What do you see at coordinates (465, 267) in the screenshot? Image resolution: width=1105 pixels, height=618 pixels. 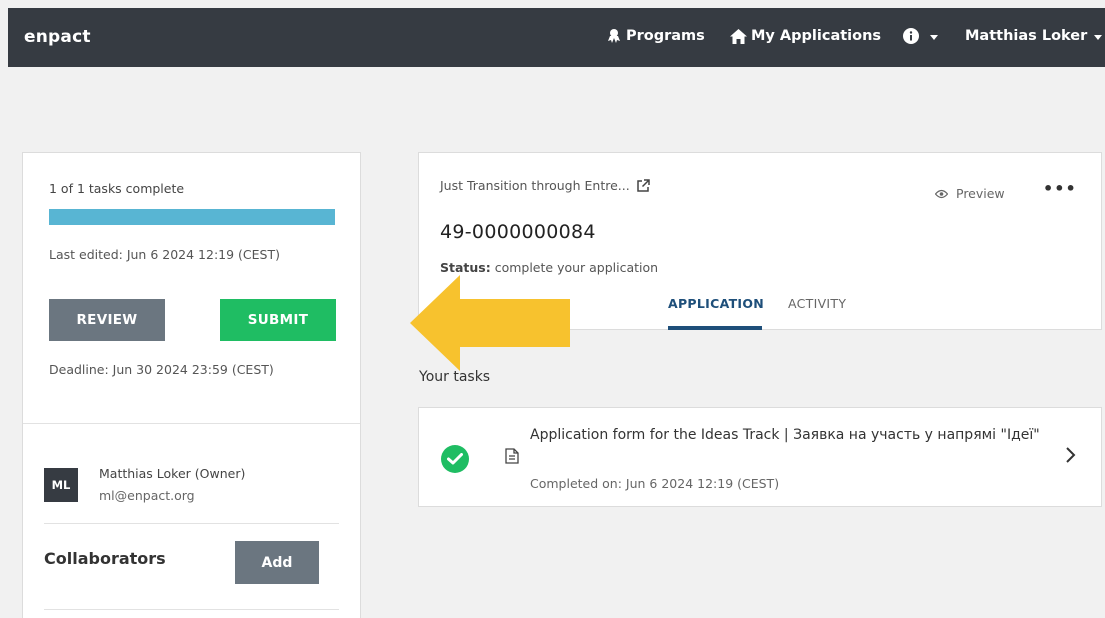 I see `status-label: Status:` at bounding box center [465, 267].